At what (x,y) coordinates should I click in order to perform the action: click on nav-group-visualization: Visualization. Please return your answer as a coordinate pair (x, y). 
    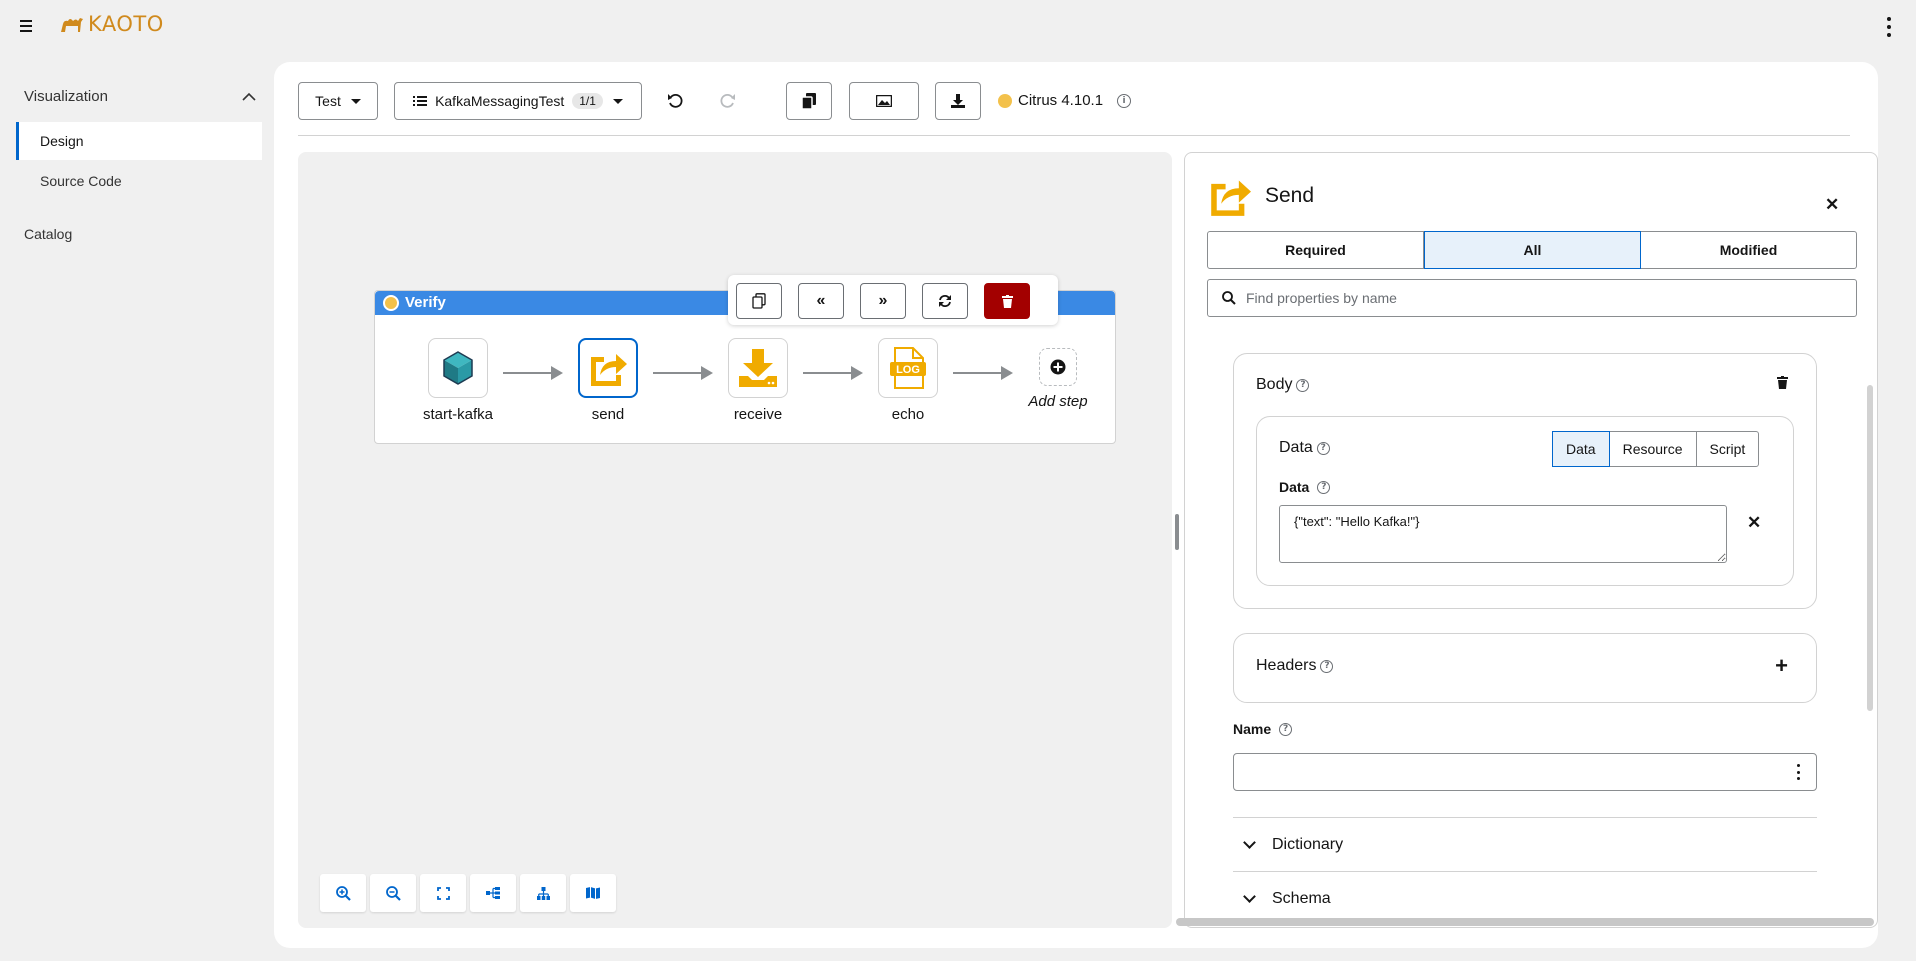
    Looking at the image, I should click on (140, 96).